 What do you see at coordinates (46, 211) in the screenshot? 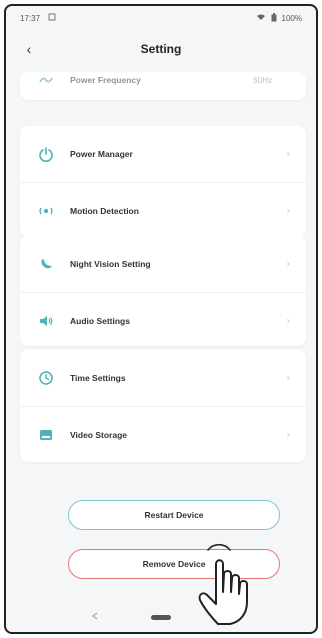
I see `motion-detection-icon` at bounding box center [46, 211].